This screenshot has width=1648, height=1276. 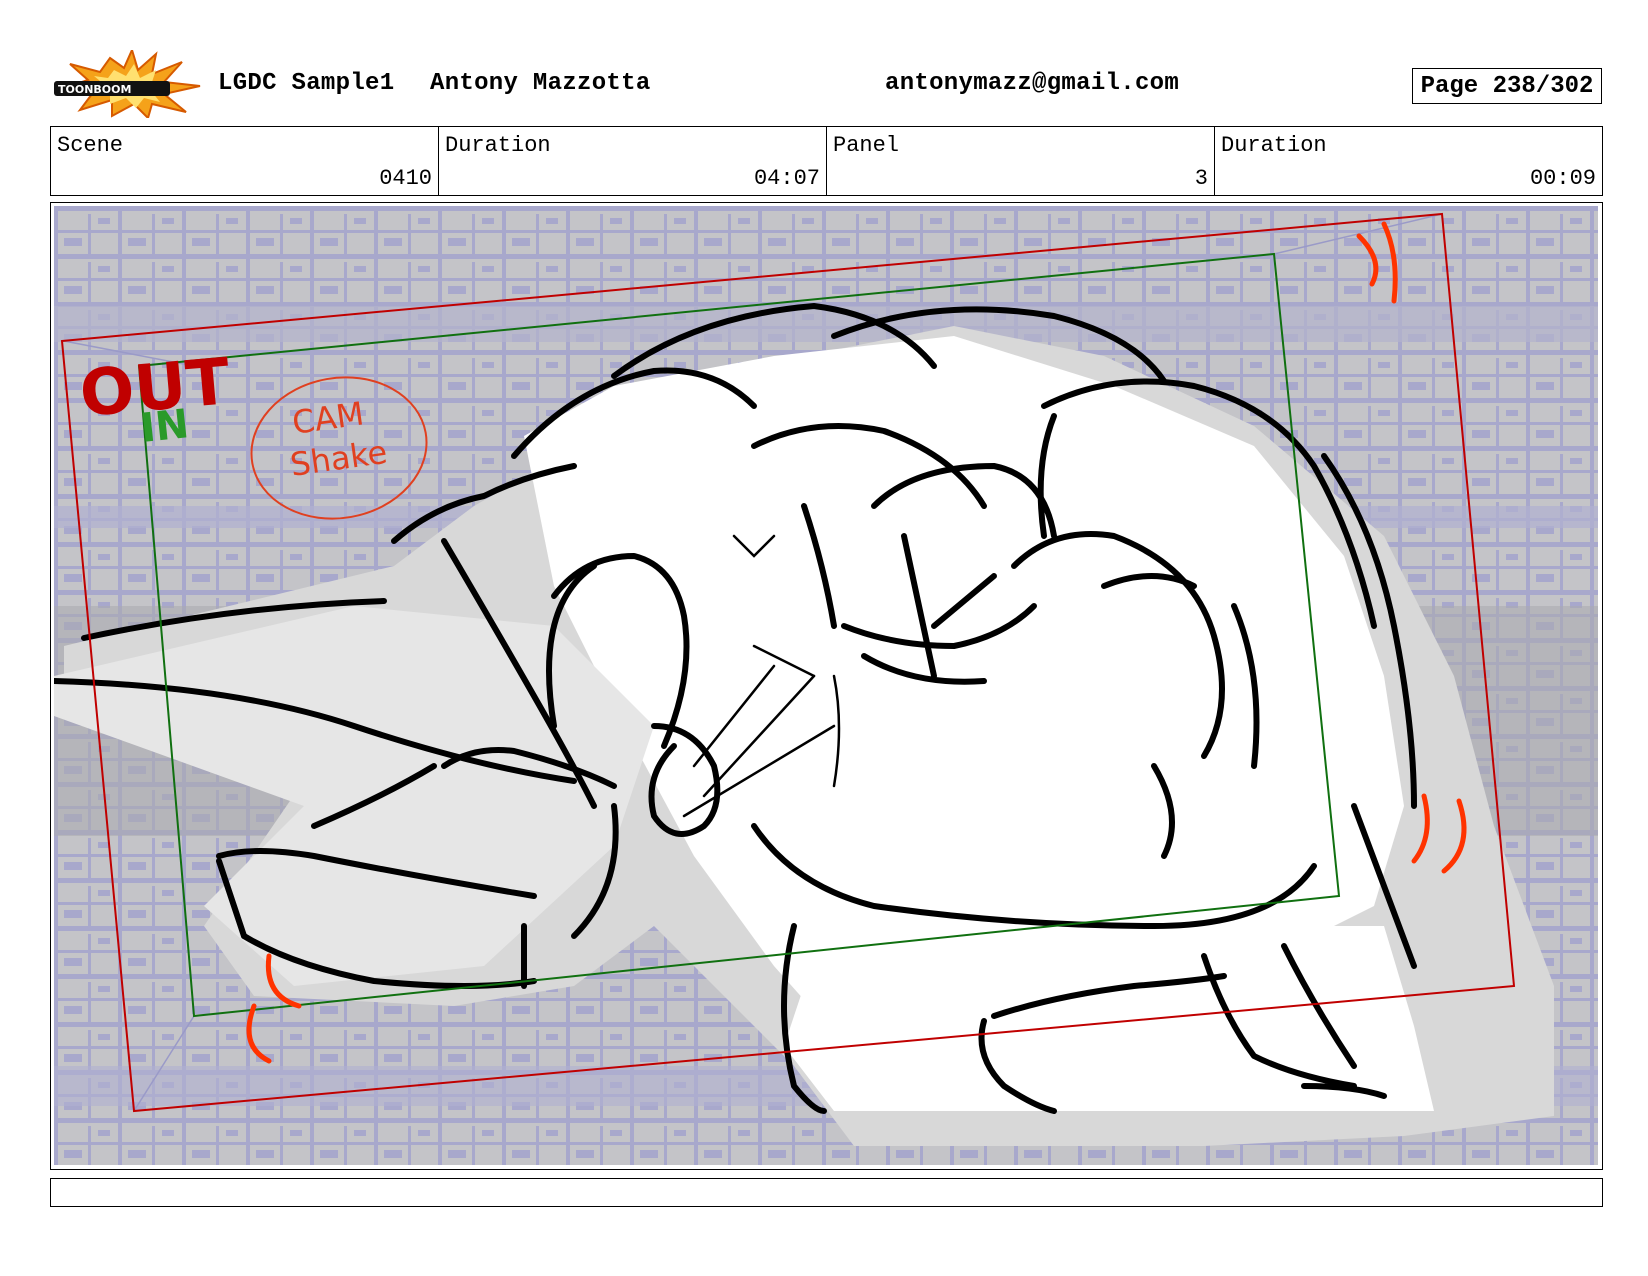 I want to click on toonboom-logo: TOONBOOM, so click(x=127, y=84).